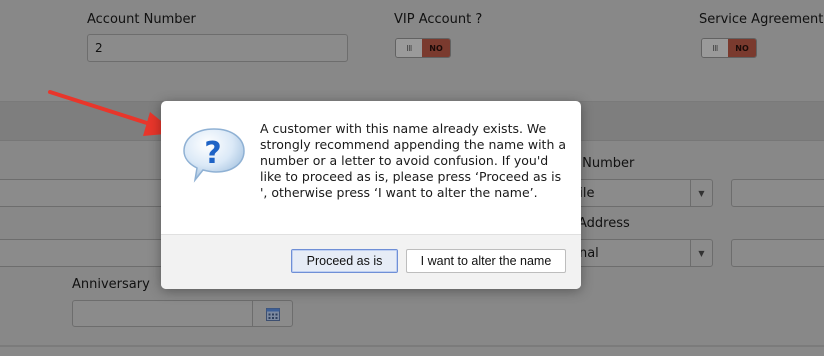 The height and width of the screenshot is (356, 824). What do you see at coordinates (486, 261) in the screenshot?
I see `alter-name-button: I want to alter the name` at bounding box center [486, 261].